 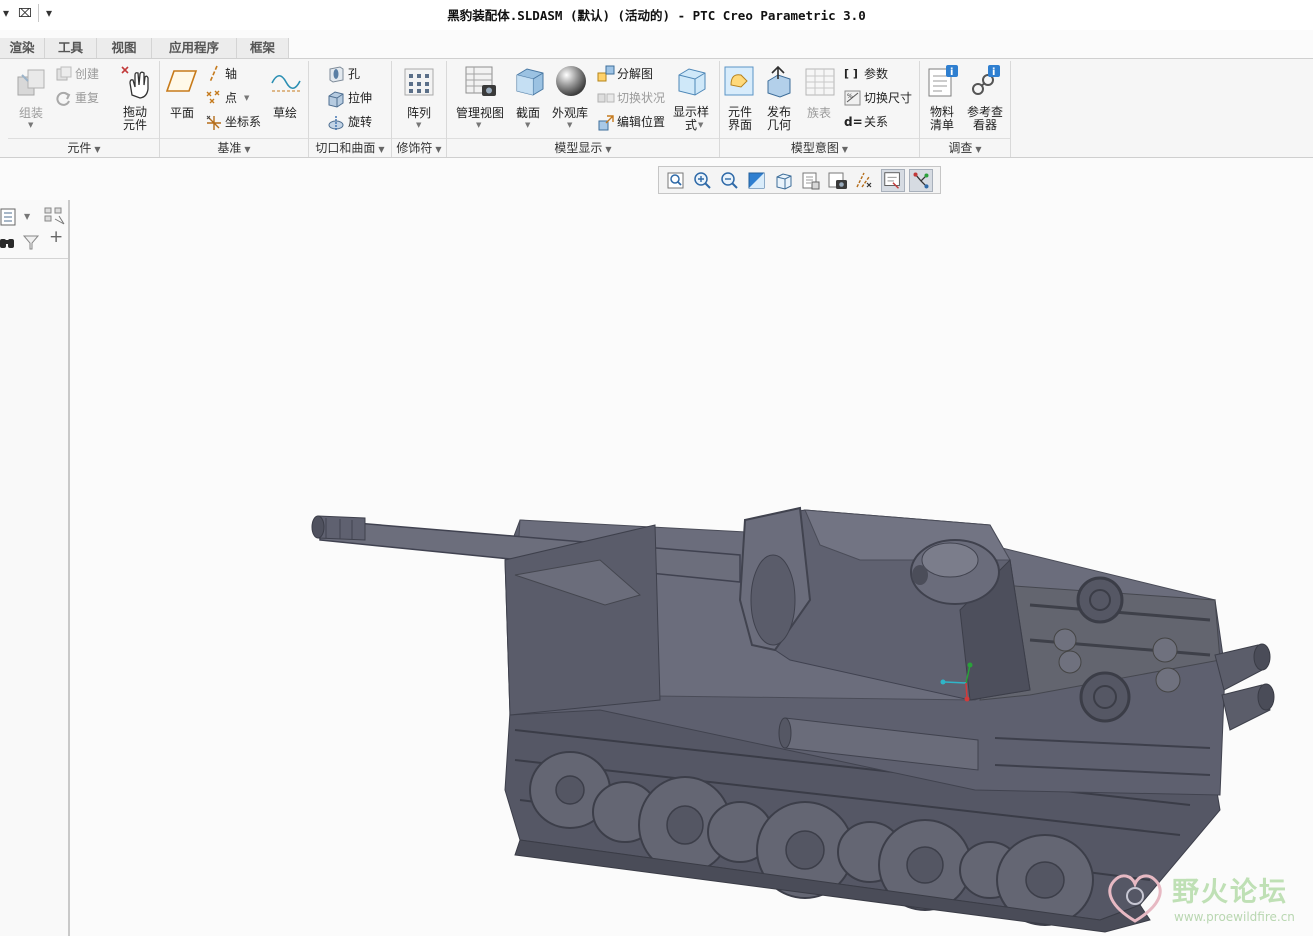 What do you see at coordinates (641, 122) in the screenshot?
I see `edit-position-label: 编辑位置` at bounding box center [641, 122].